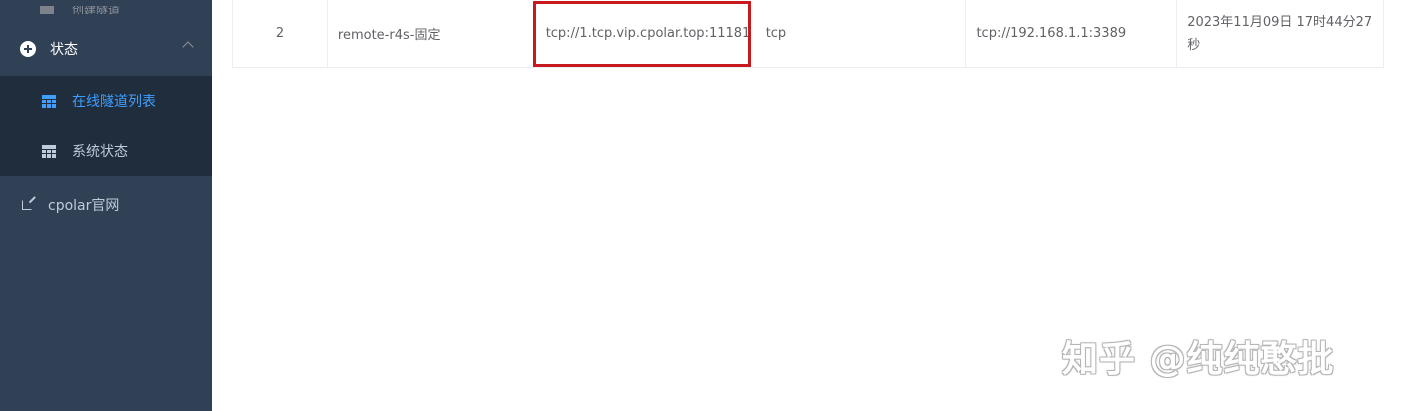 This screenshot has height=411, width=1402. I want to click on watermark: 知乎 @纯纯憨批, so click(1198, 359).